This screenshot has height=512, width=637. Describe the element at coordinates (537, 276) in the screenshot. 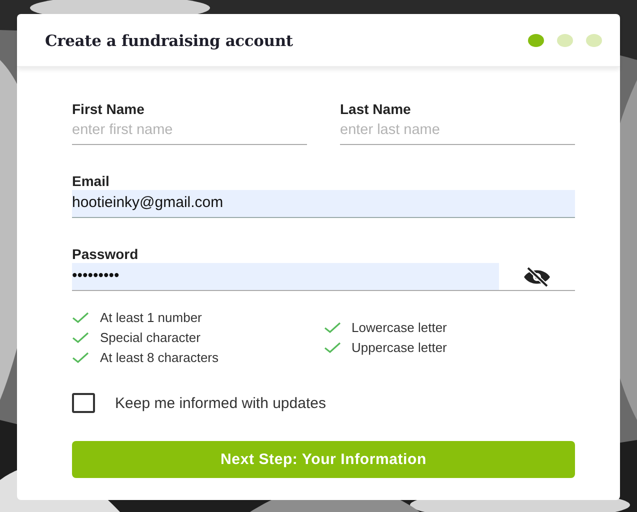

I see `eye-slash-icon` at that location.